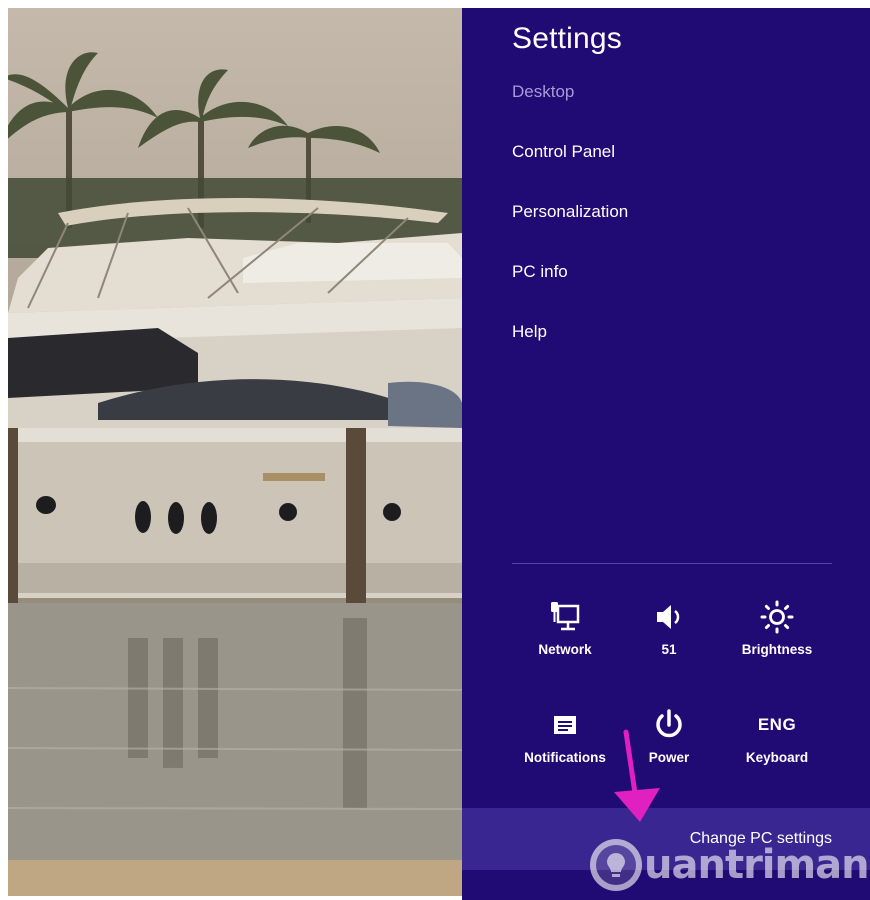  I want to click on personalization-link: Personalization, so click(570, 212).